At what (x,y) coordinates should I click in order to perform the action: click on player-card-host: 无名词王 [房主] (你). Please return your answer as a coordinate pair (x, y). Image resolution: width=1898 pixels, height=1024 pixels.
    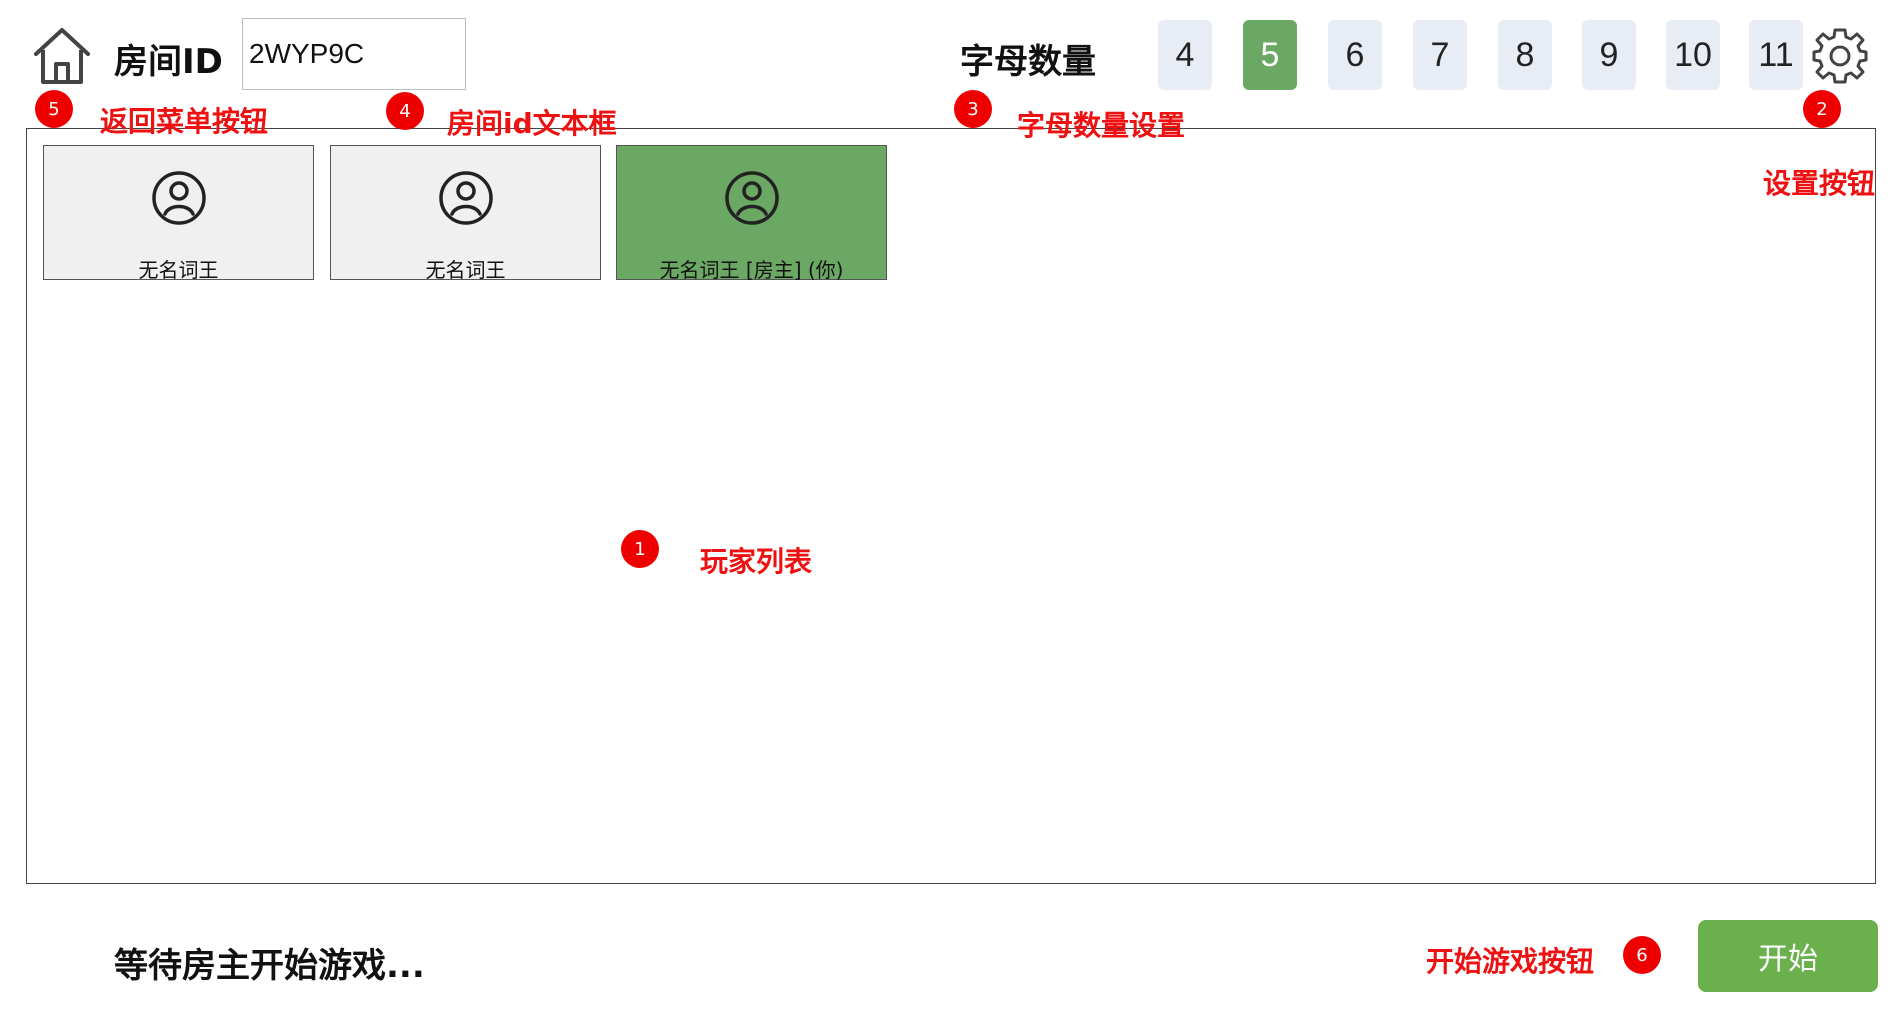
    Looking at the image, I should click on (751, 213).